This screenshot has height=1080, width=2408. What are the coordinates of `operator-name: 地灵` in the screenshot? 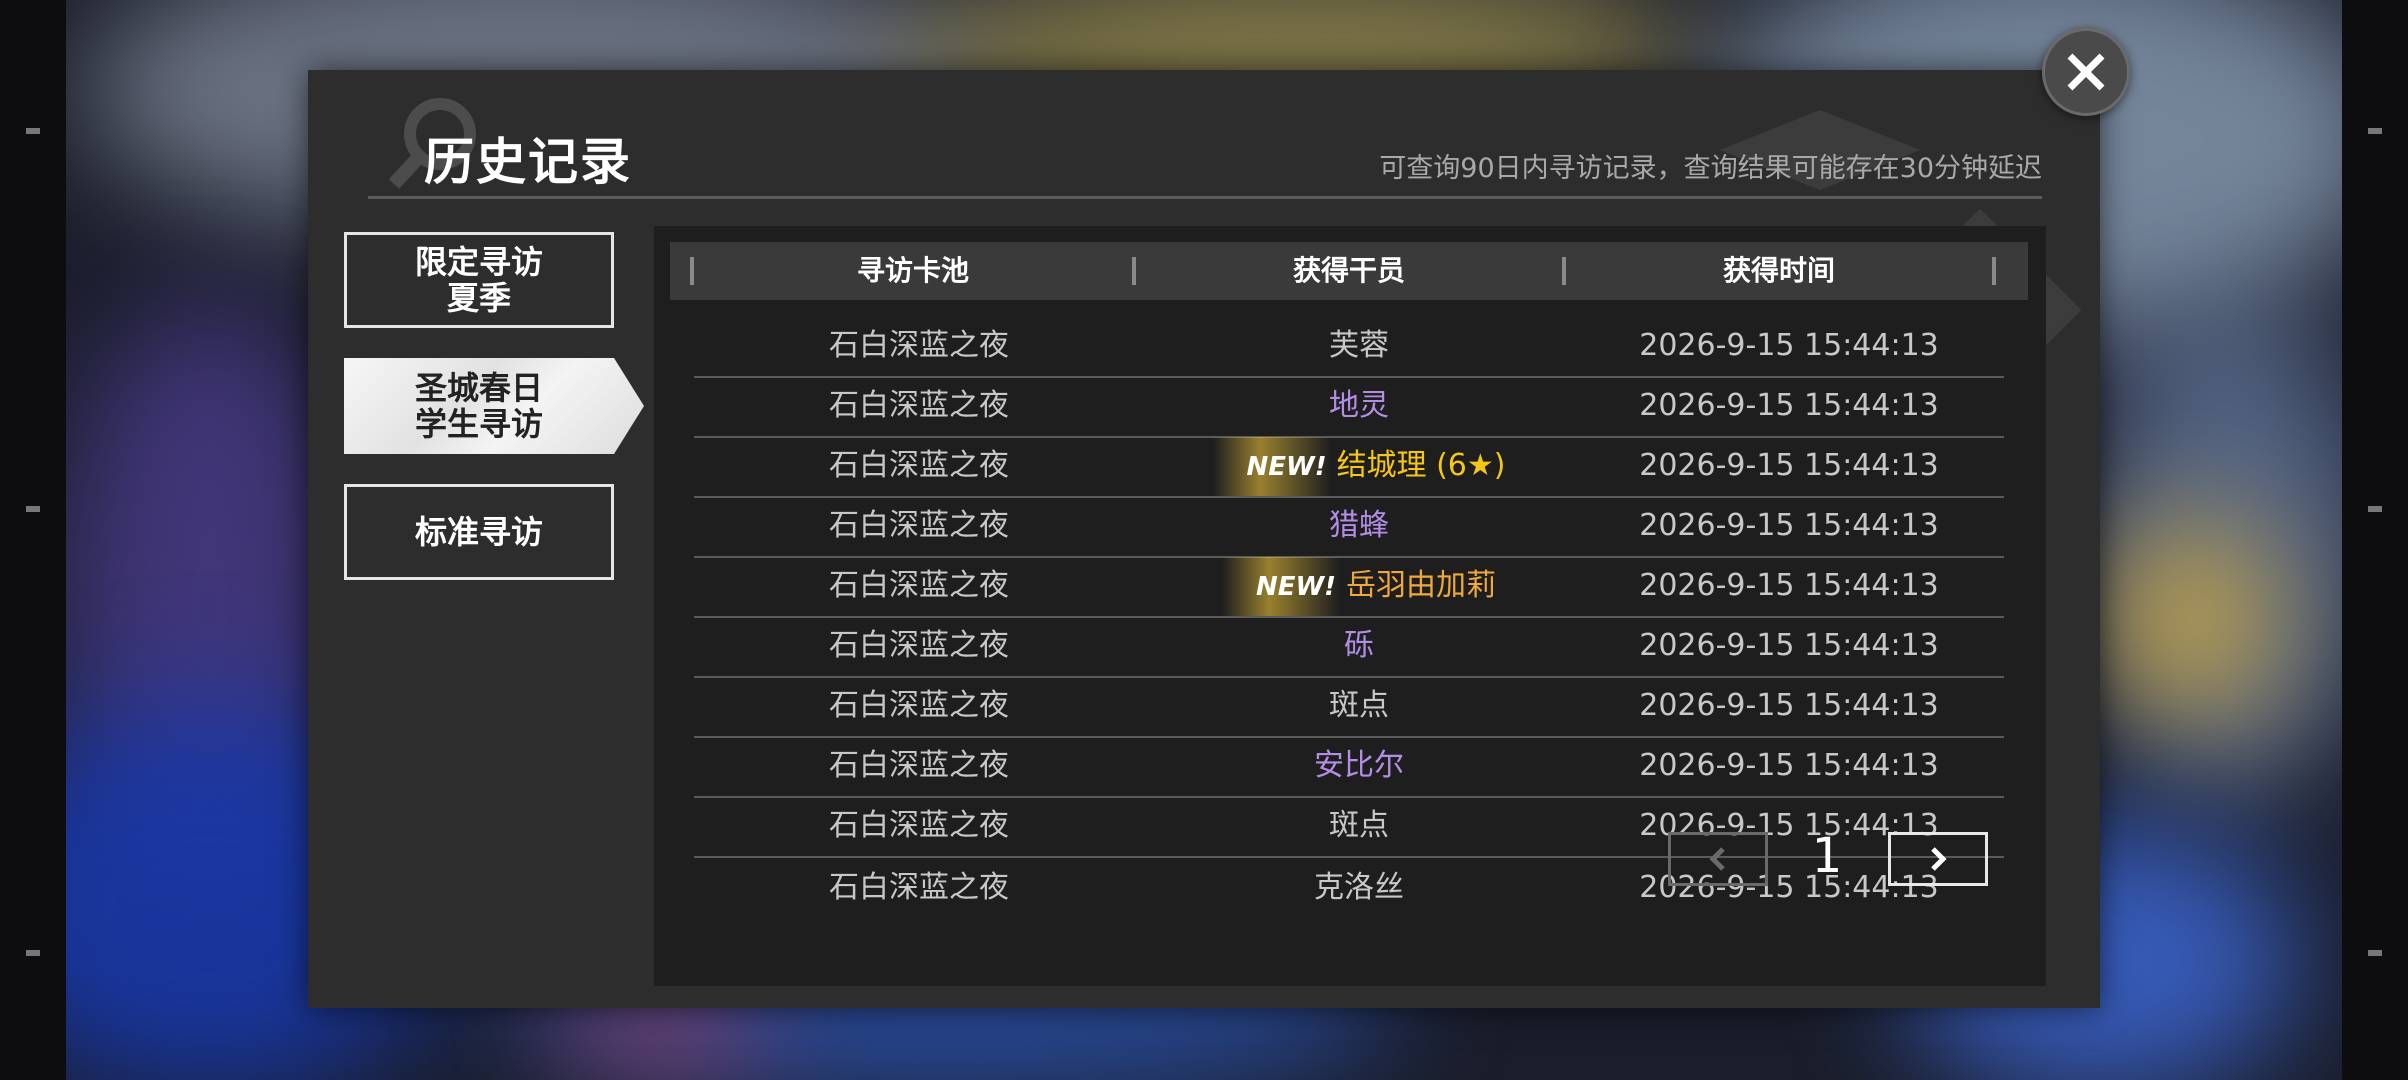 It's located at (1359, 405).